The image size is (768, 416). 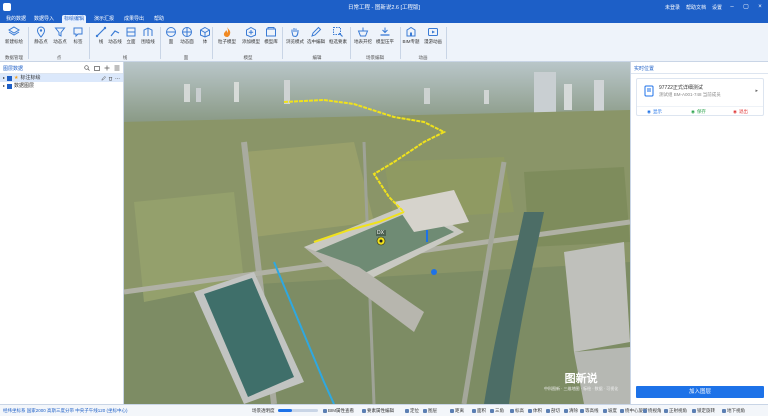 I want to click on tab-present: 演示汇报, so click(x=104, y=19).